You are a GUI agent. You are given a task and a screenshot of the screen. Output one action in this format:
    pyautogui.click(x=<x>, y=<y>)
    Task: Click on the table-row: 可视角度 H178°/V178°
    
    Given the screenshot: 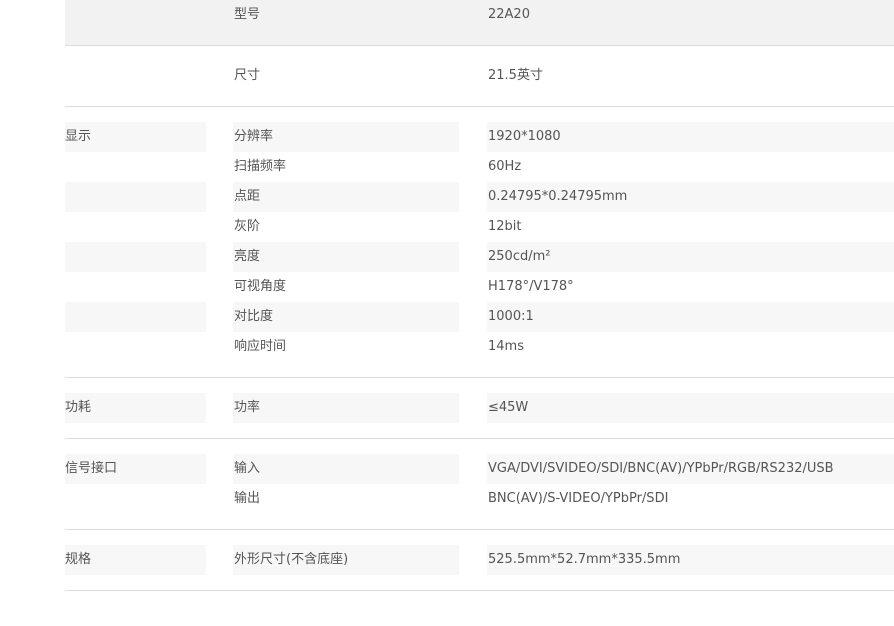 What is the action you would take?
    pyautogui.click(x=479, y=287)
    